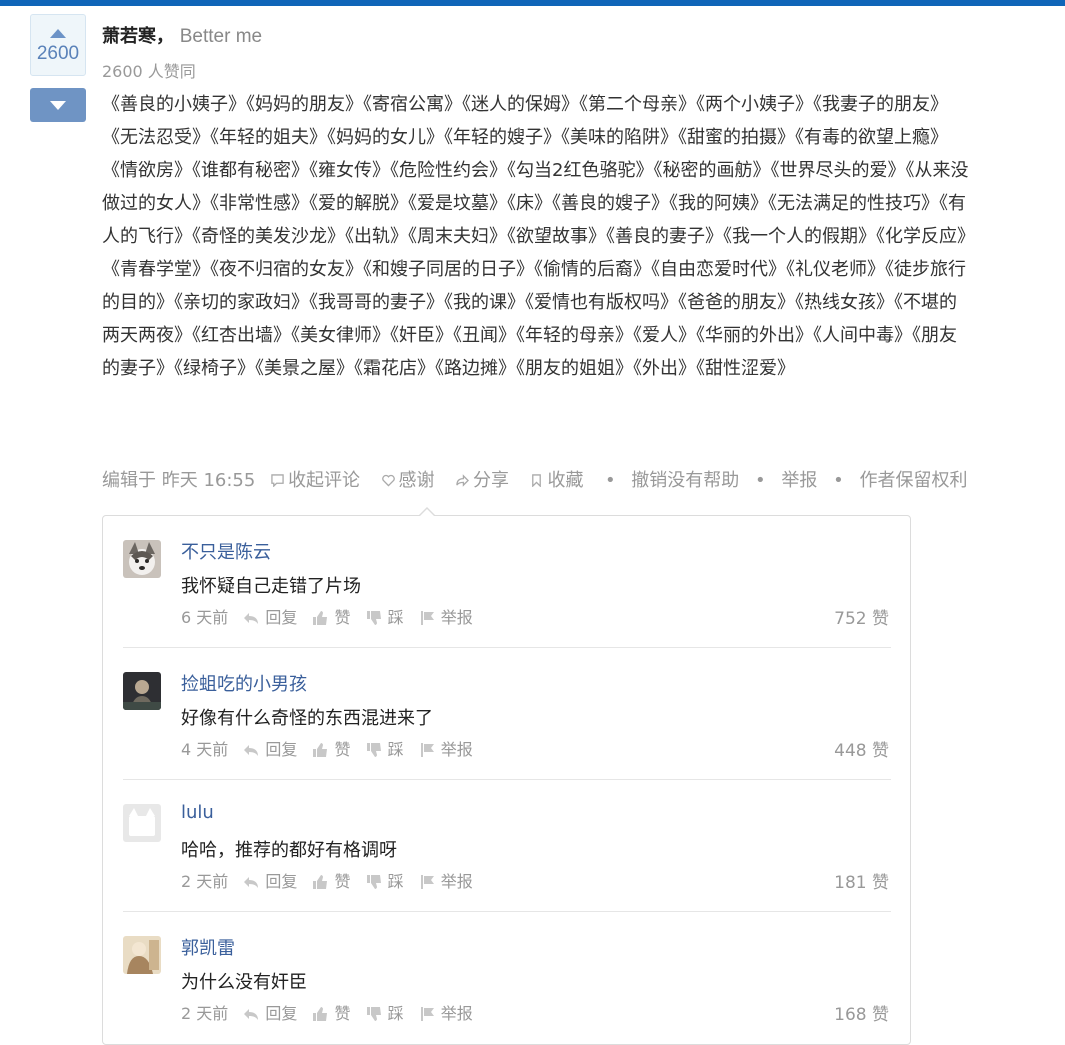 This screenshot has width=1065, height=1045. Describe the element at coordinates (226, 551) in the screenshot. I see `comment-author: 不只是陈云` at that location.